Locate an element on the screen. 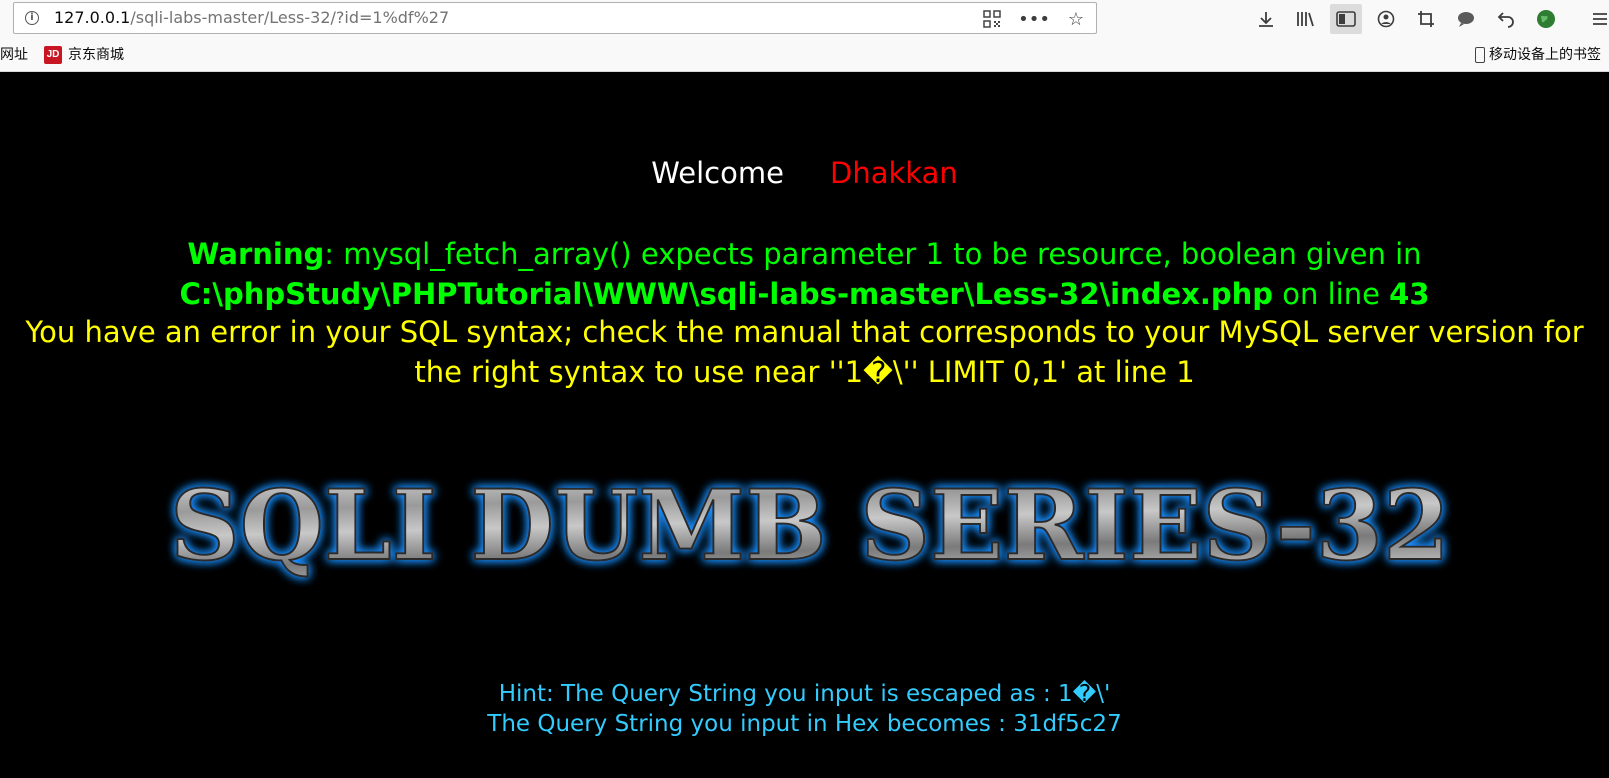 The image size is (1609, 778). welcome-label: Welcome is located at coordinates (717, 173).